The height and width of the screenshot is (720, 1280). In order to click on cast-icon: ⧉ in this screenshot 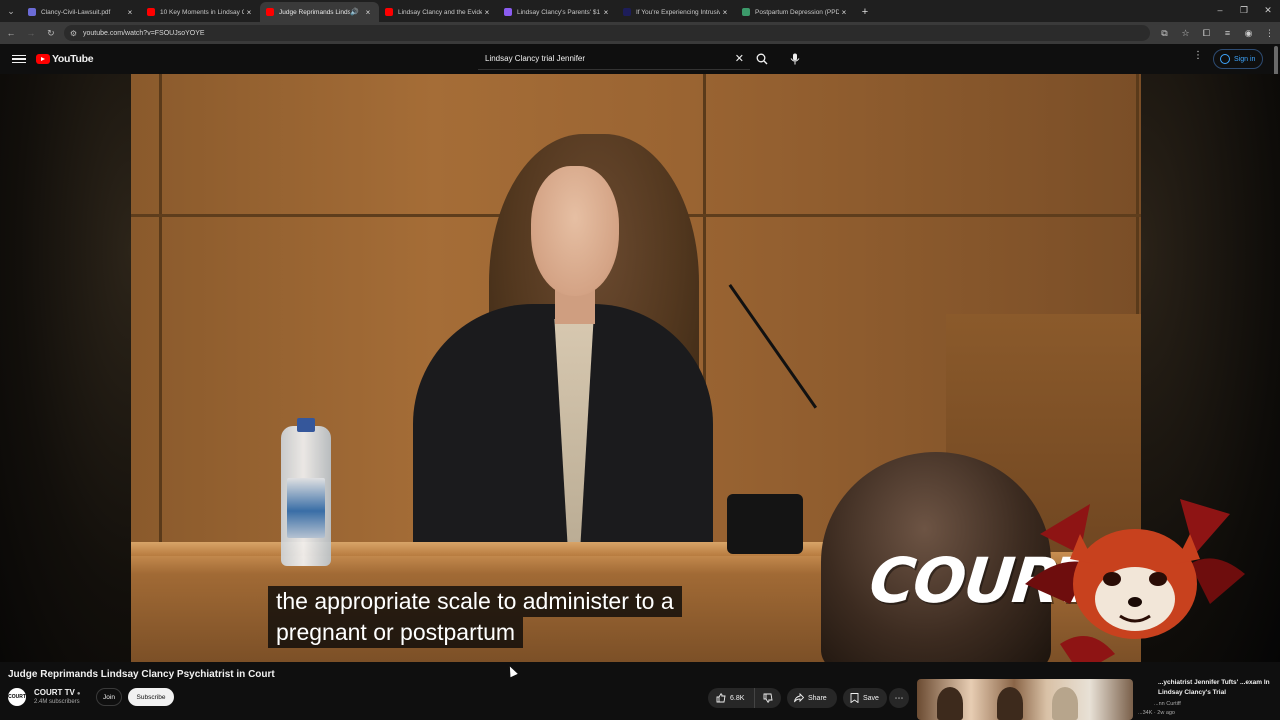, I will do `click(1164, 33)`.